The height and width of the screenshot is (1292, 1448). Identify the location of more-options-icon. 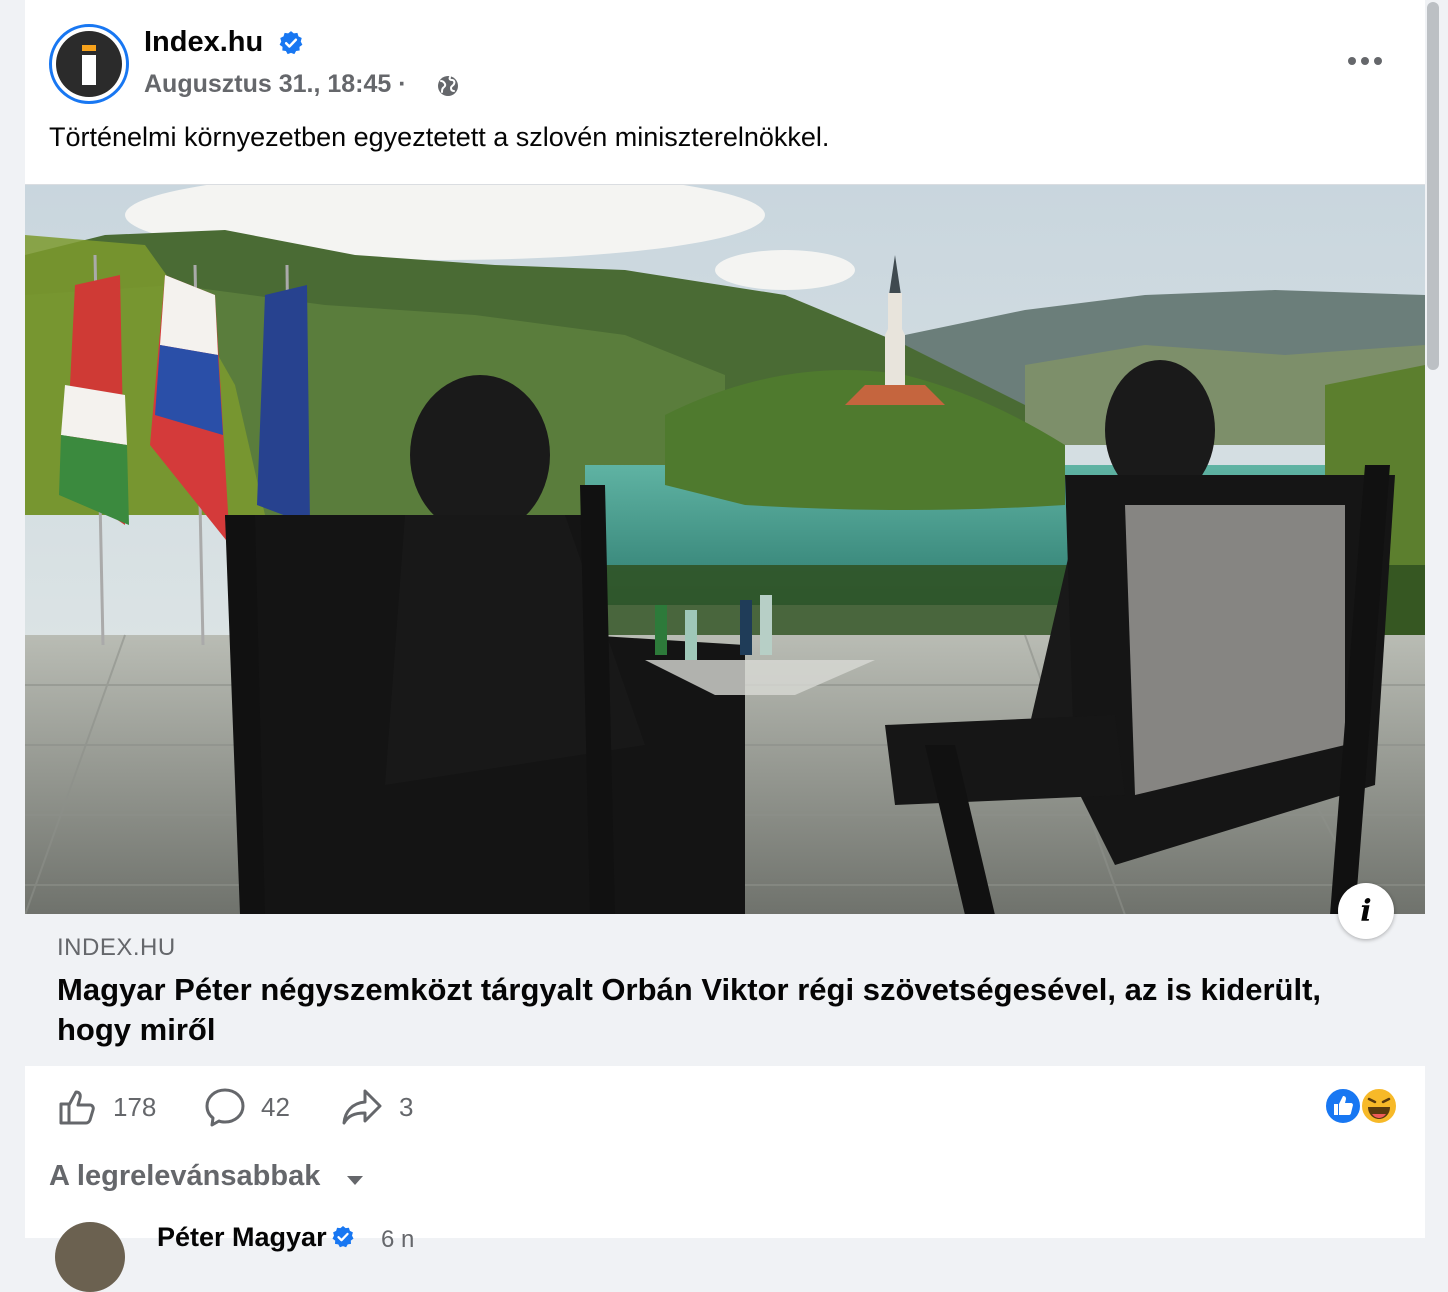
(1365, 61).